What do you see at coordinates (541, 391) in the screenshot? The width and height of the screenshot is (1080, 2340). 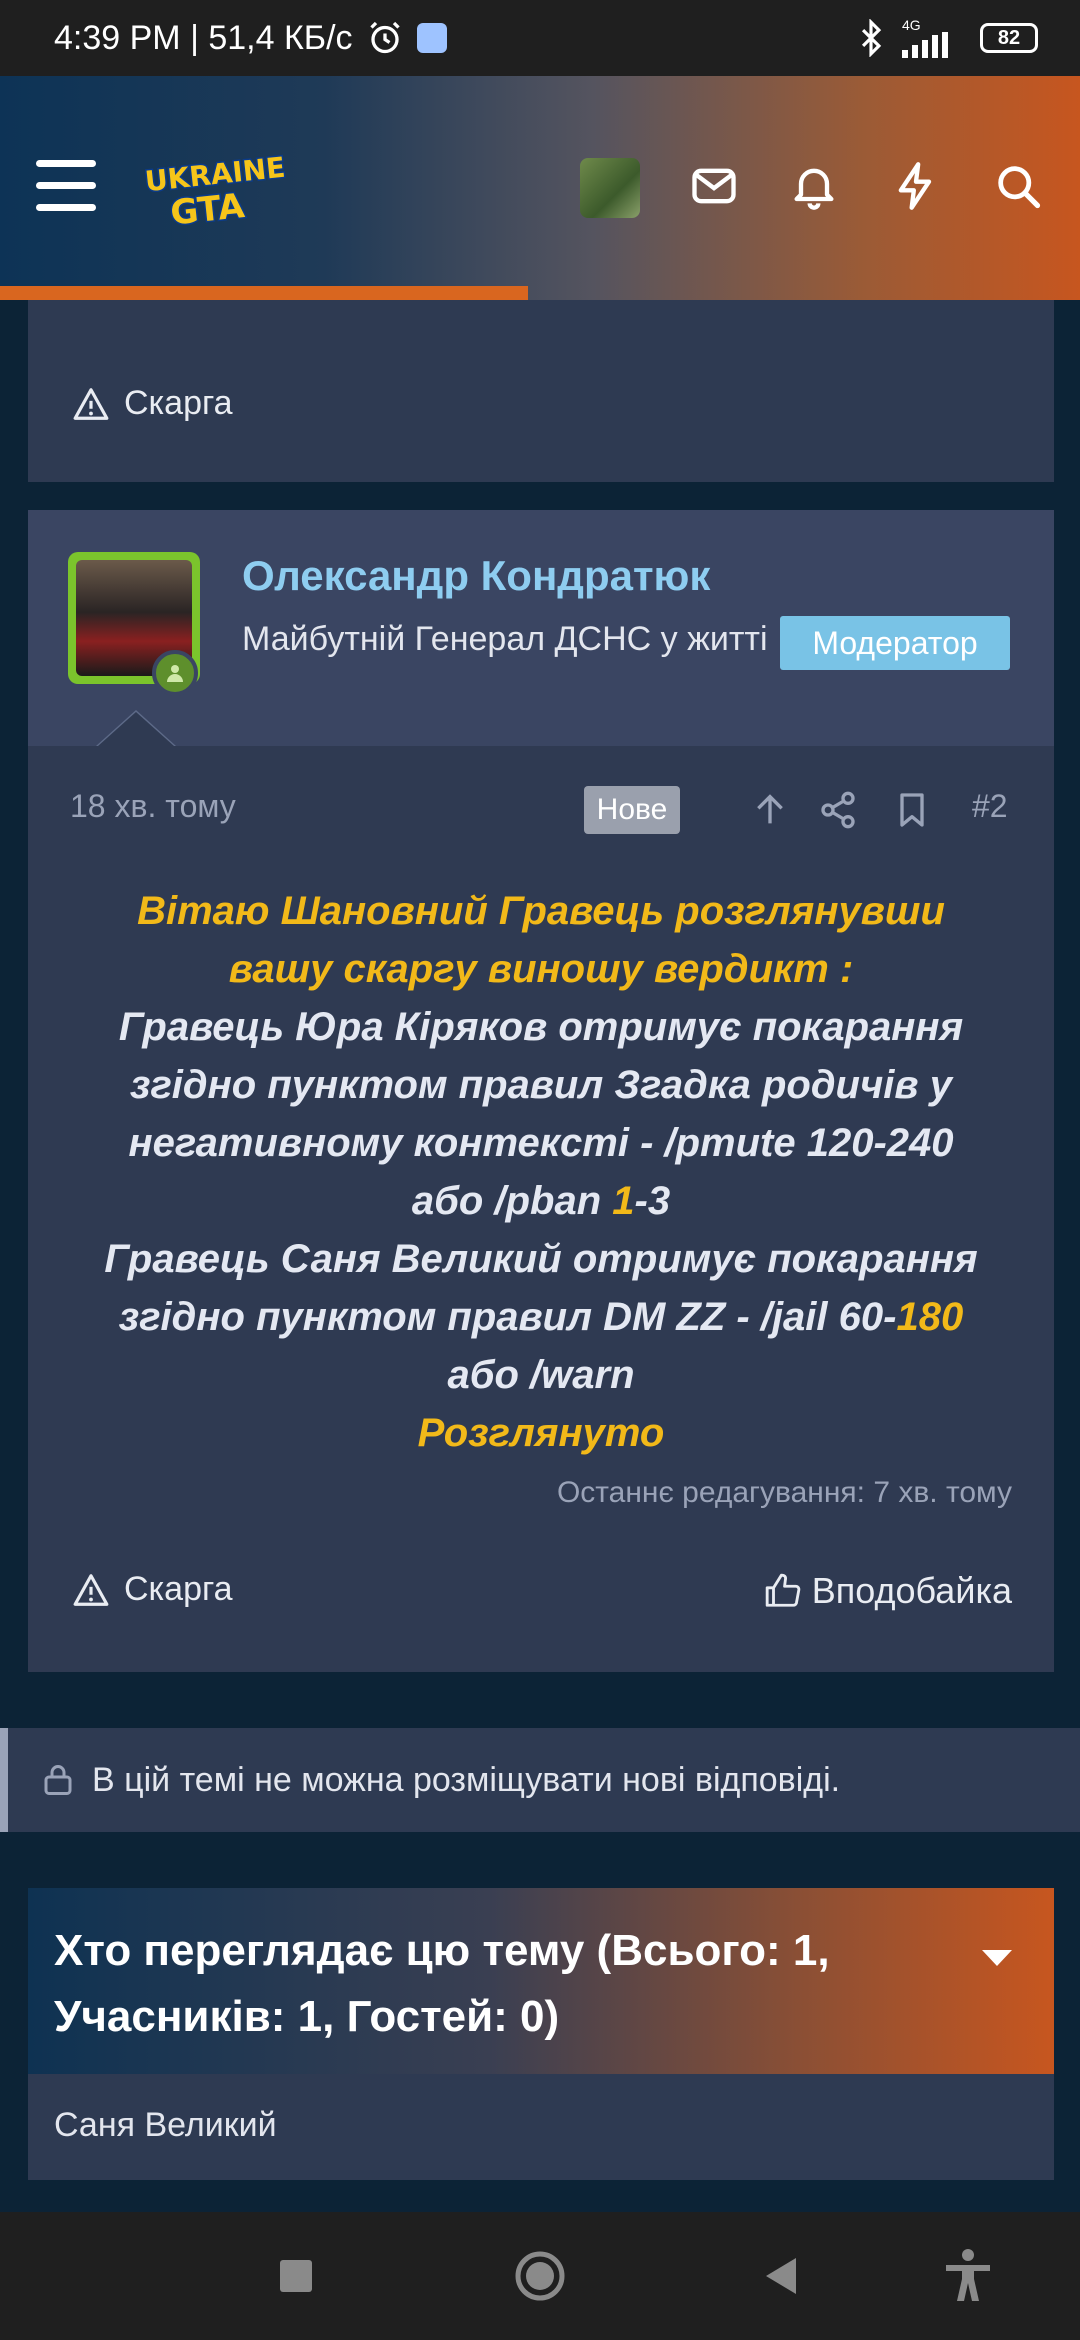 I see `previous-post-footer: Скарга` at bounding box center [541, 391].